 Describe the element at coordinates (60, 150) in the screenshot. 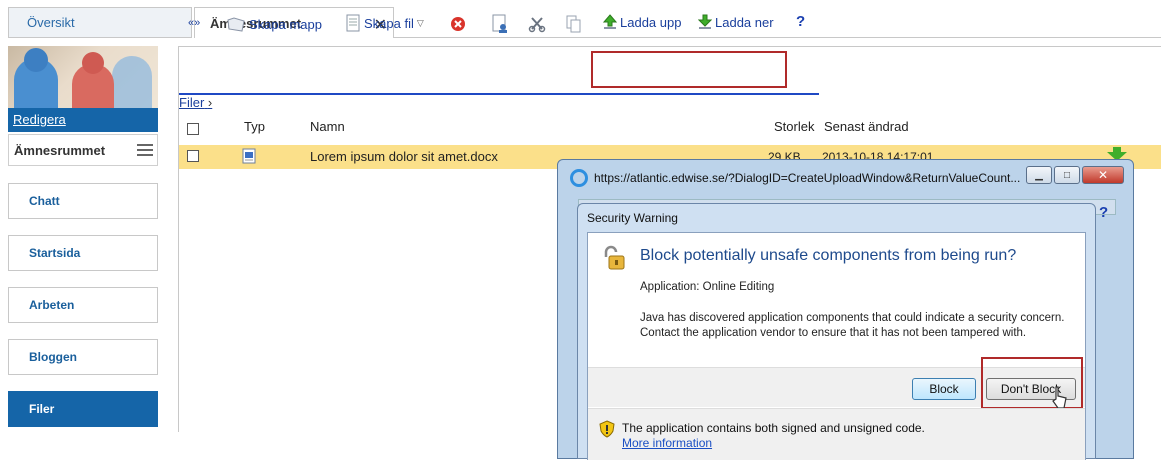

I see `room-title: Ämnesrummet` at that location.